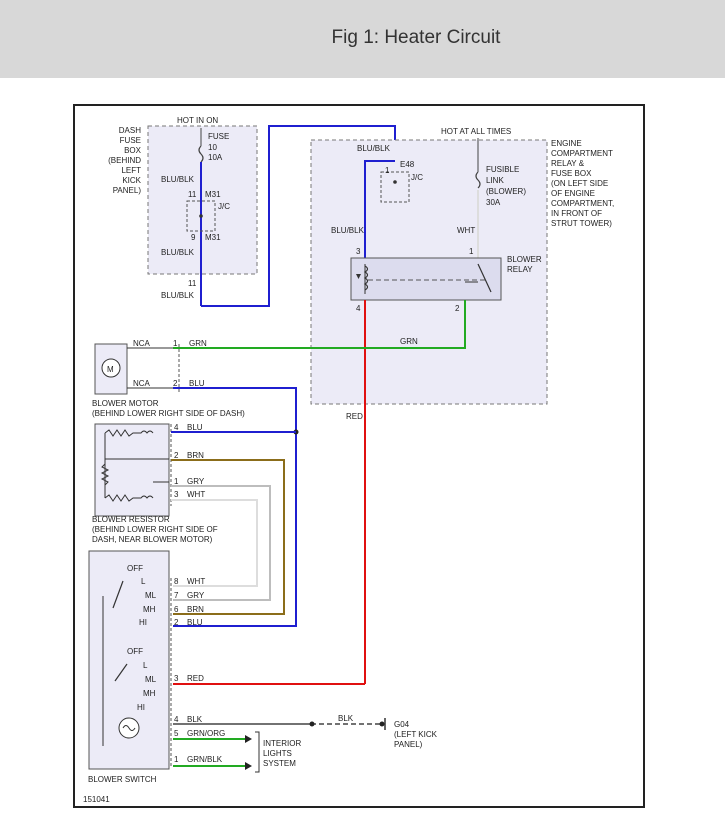 Image resolution: width=725 pixels, height=839 pixels. I want to click on blower-resistor-label-1: BLOWER RESISTOR, so click(131, 519).